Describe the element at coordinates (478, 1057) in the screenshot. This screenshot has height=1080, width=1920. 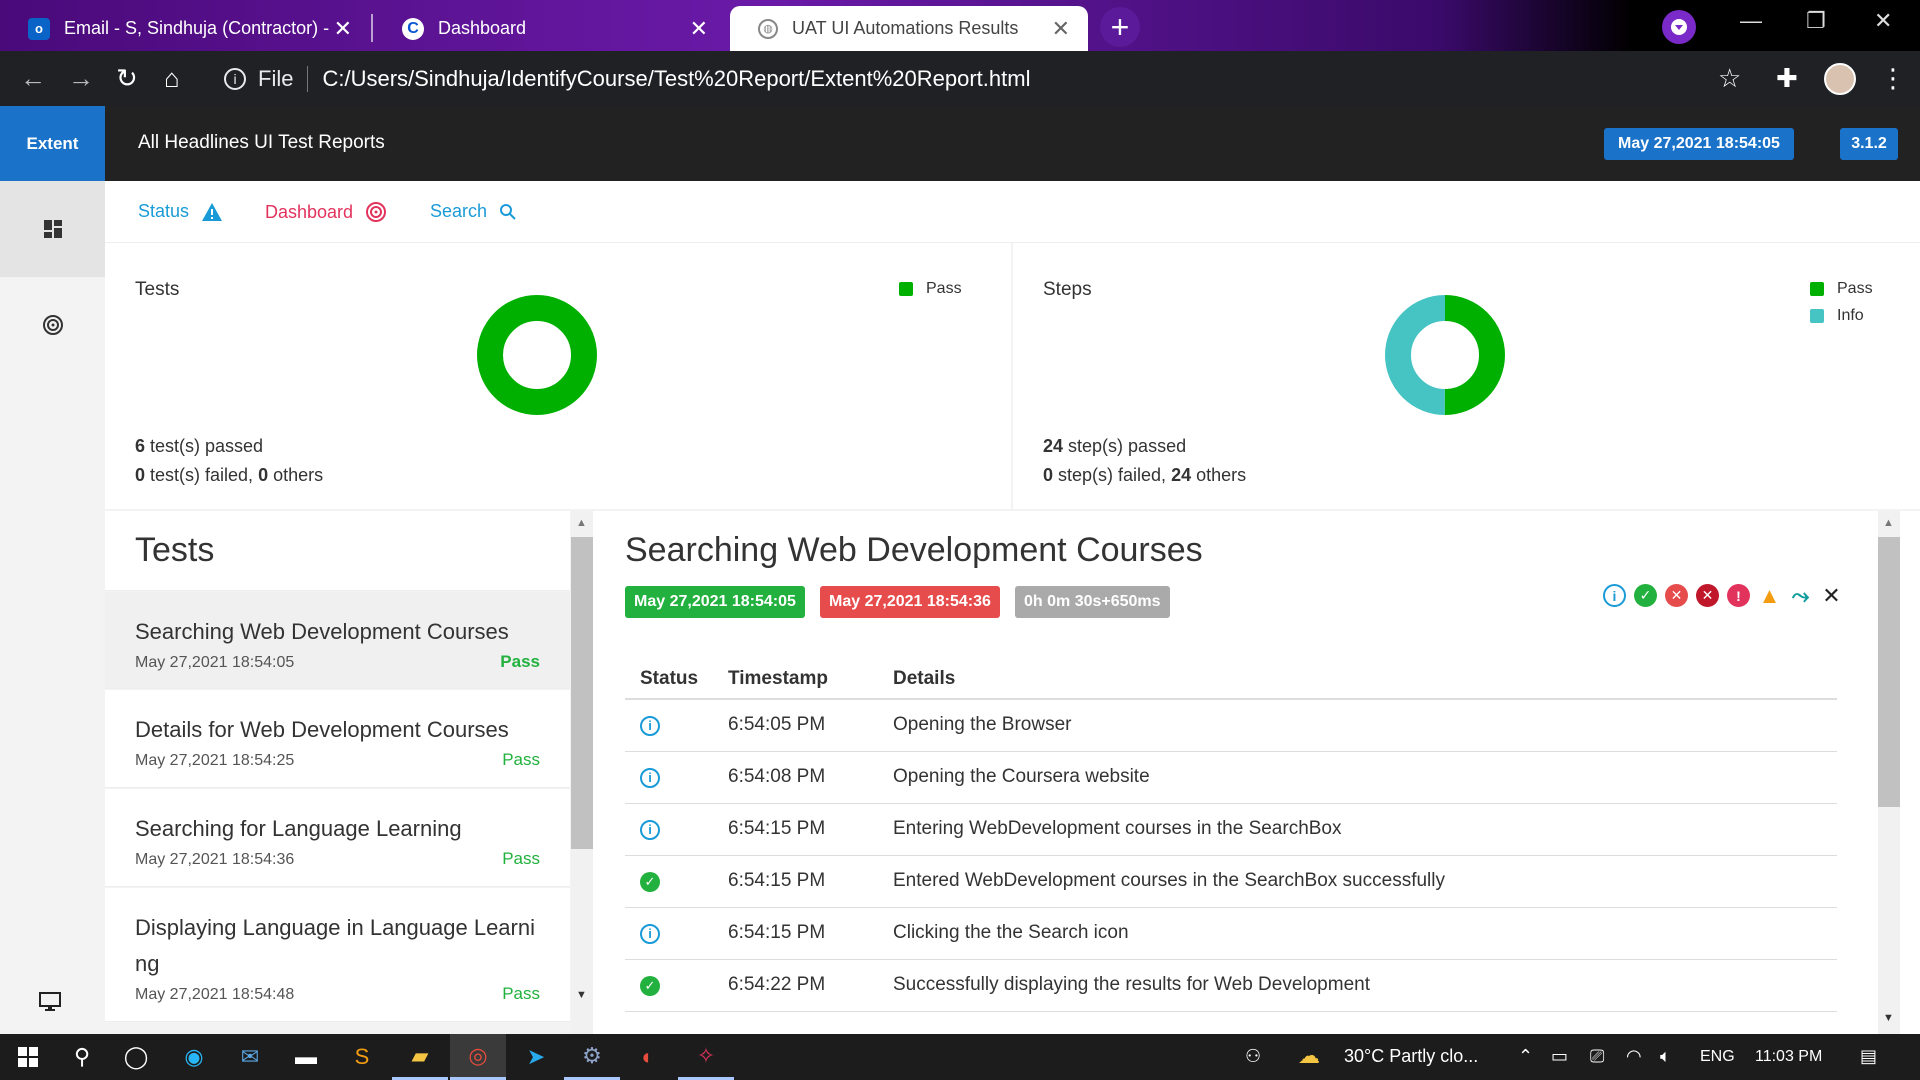
I see `chrome-icon: ◎` at that location.